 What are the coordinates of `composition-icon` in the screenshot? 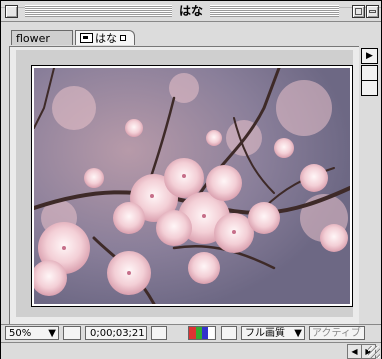 It's located at (86, 38).